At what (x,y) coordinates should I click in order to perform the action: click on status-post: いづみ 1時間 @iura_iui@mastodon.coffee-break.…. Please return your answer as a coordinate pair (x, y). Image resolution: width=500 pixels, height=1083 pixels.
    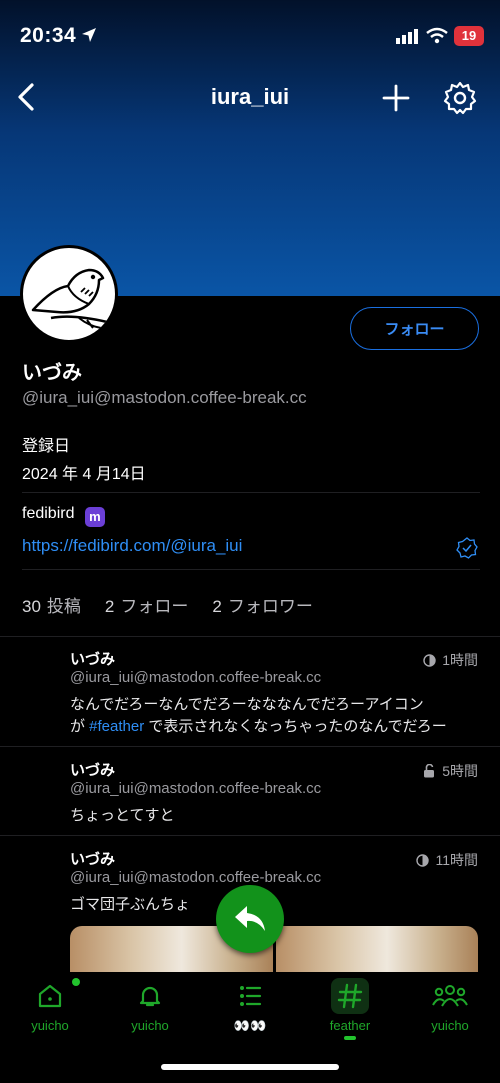
    Looking at the image, I should click on (250, 697).